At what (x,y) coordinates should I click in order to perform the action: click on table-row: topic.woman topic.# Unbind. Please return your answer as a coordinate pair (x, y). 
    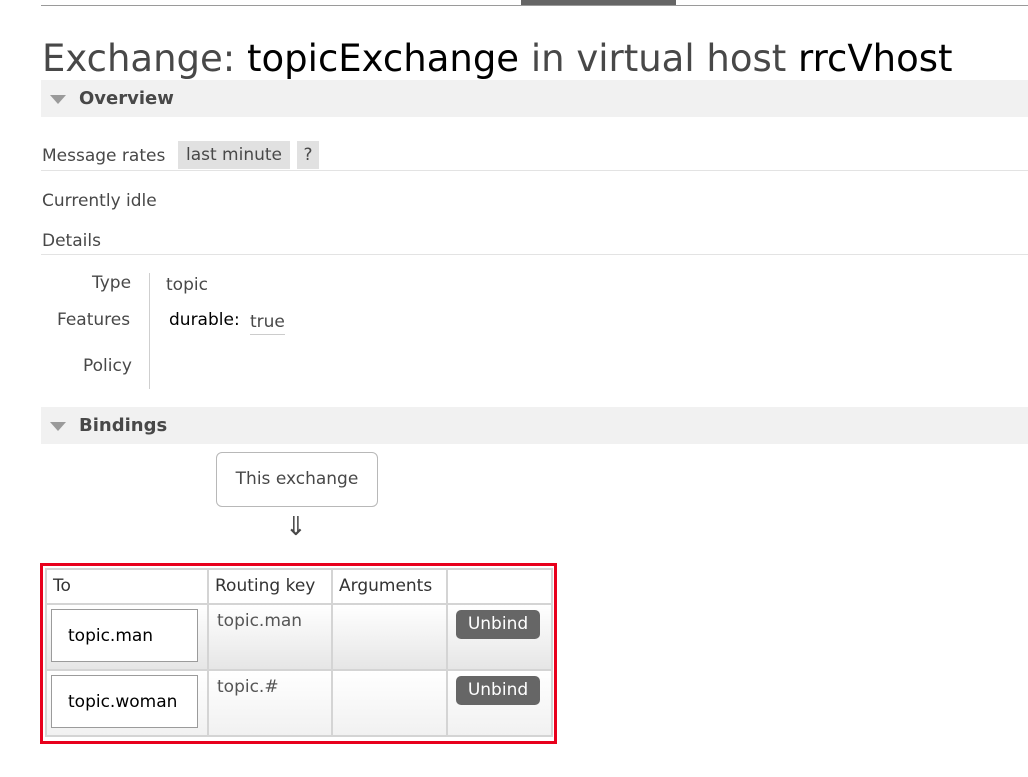
    Looking at the image, I should click on (299, 703).